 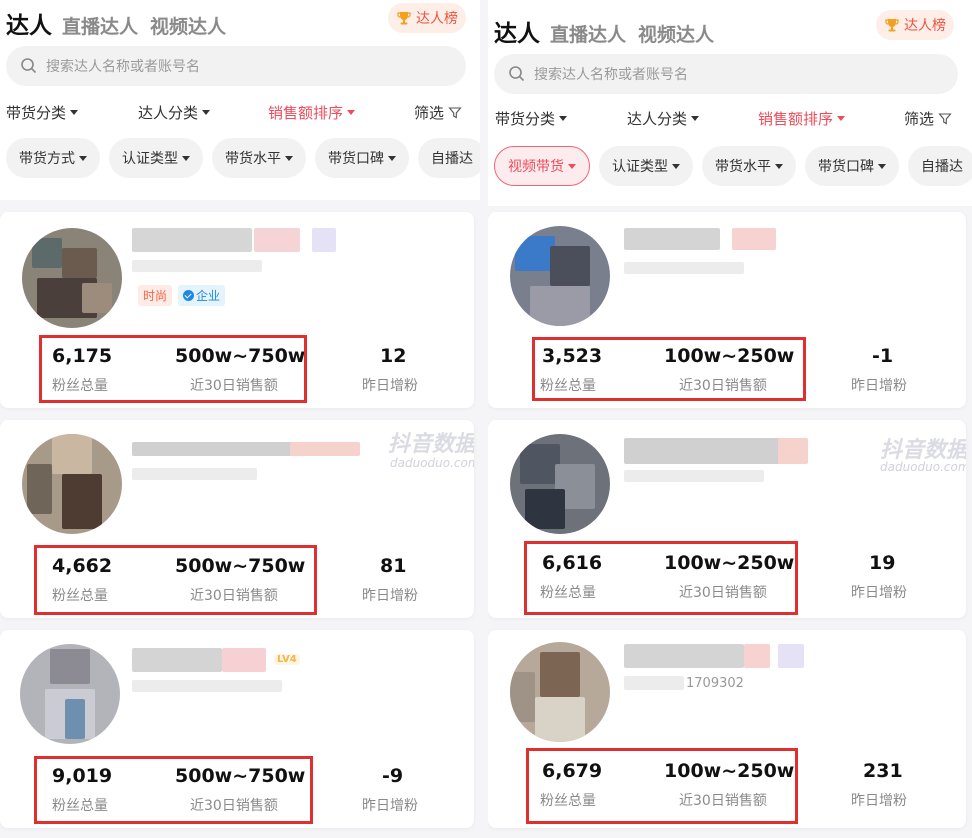 What do you see at coordinates (237, 729) in the screenshot?
I see `creator-card: LV4 9,019 粉丝总量 500w~750w 近30日销售额 -9 昨日增粉` at bounding box center [237, 729].